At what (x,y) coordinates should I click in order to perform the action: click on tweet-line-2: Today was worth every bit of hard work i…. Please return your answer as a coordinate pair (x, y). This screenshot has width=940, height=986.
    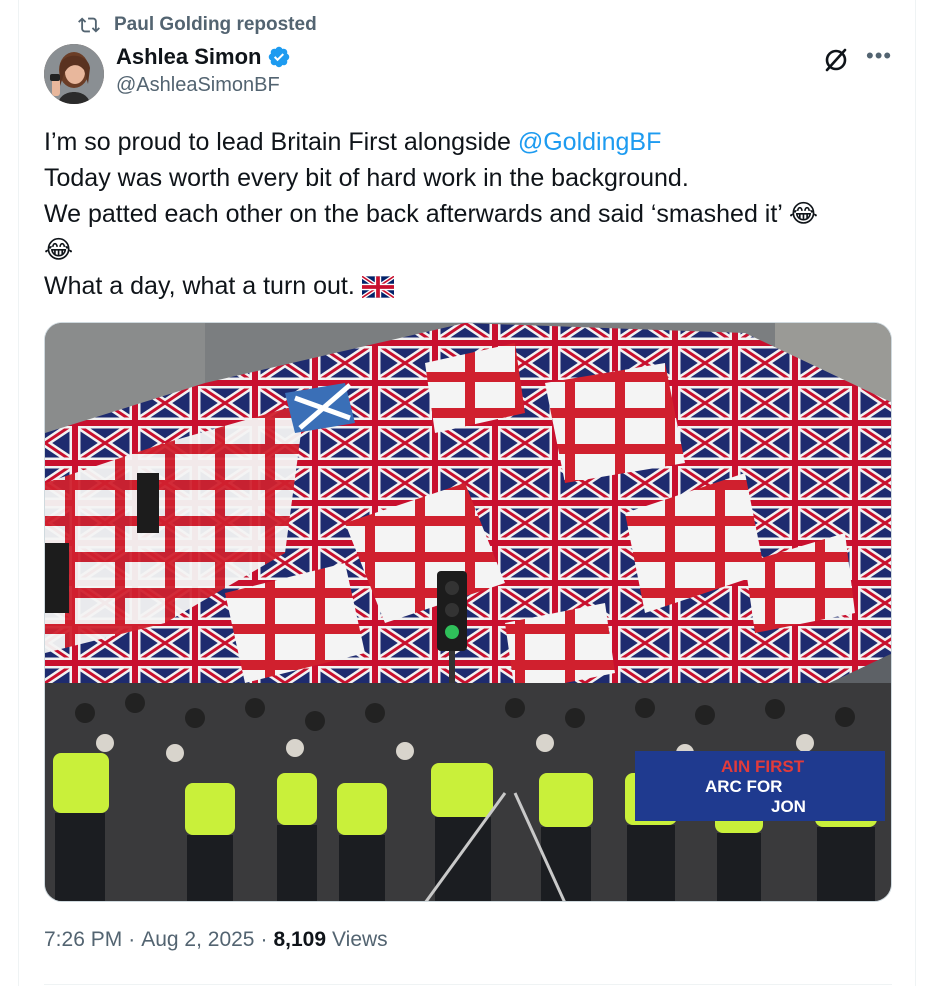
    Looking at the image, I should click on (366, 178).